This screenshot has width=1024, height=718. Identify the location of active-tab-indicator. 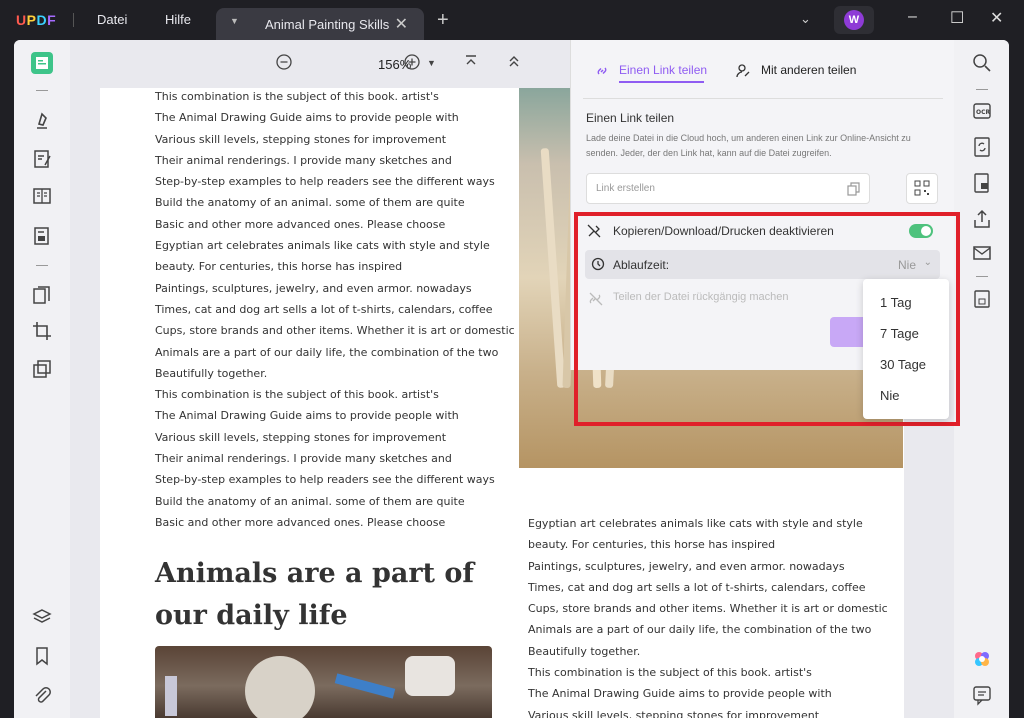
(661, 82).